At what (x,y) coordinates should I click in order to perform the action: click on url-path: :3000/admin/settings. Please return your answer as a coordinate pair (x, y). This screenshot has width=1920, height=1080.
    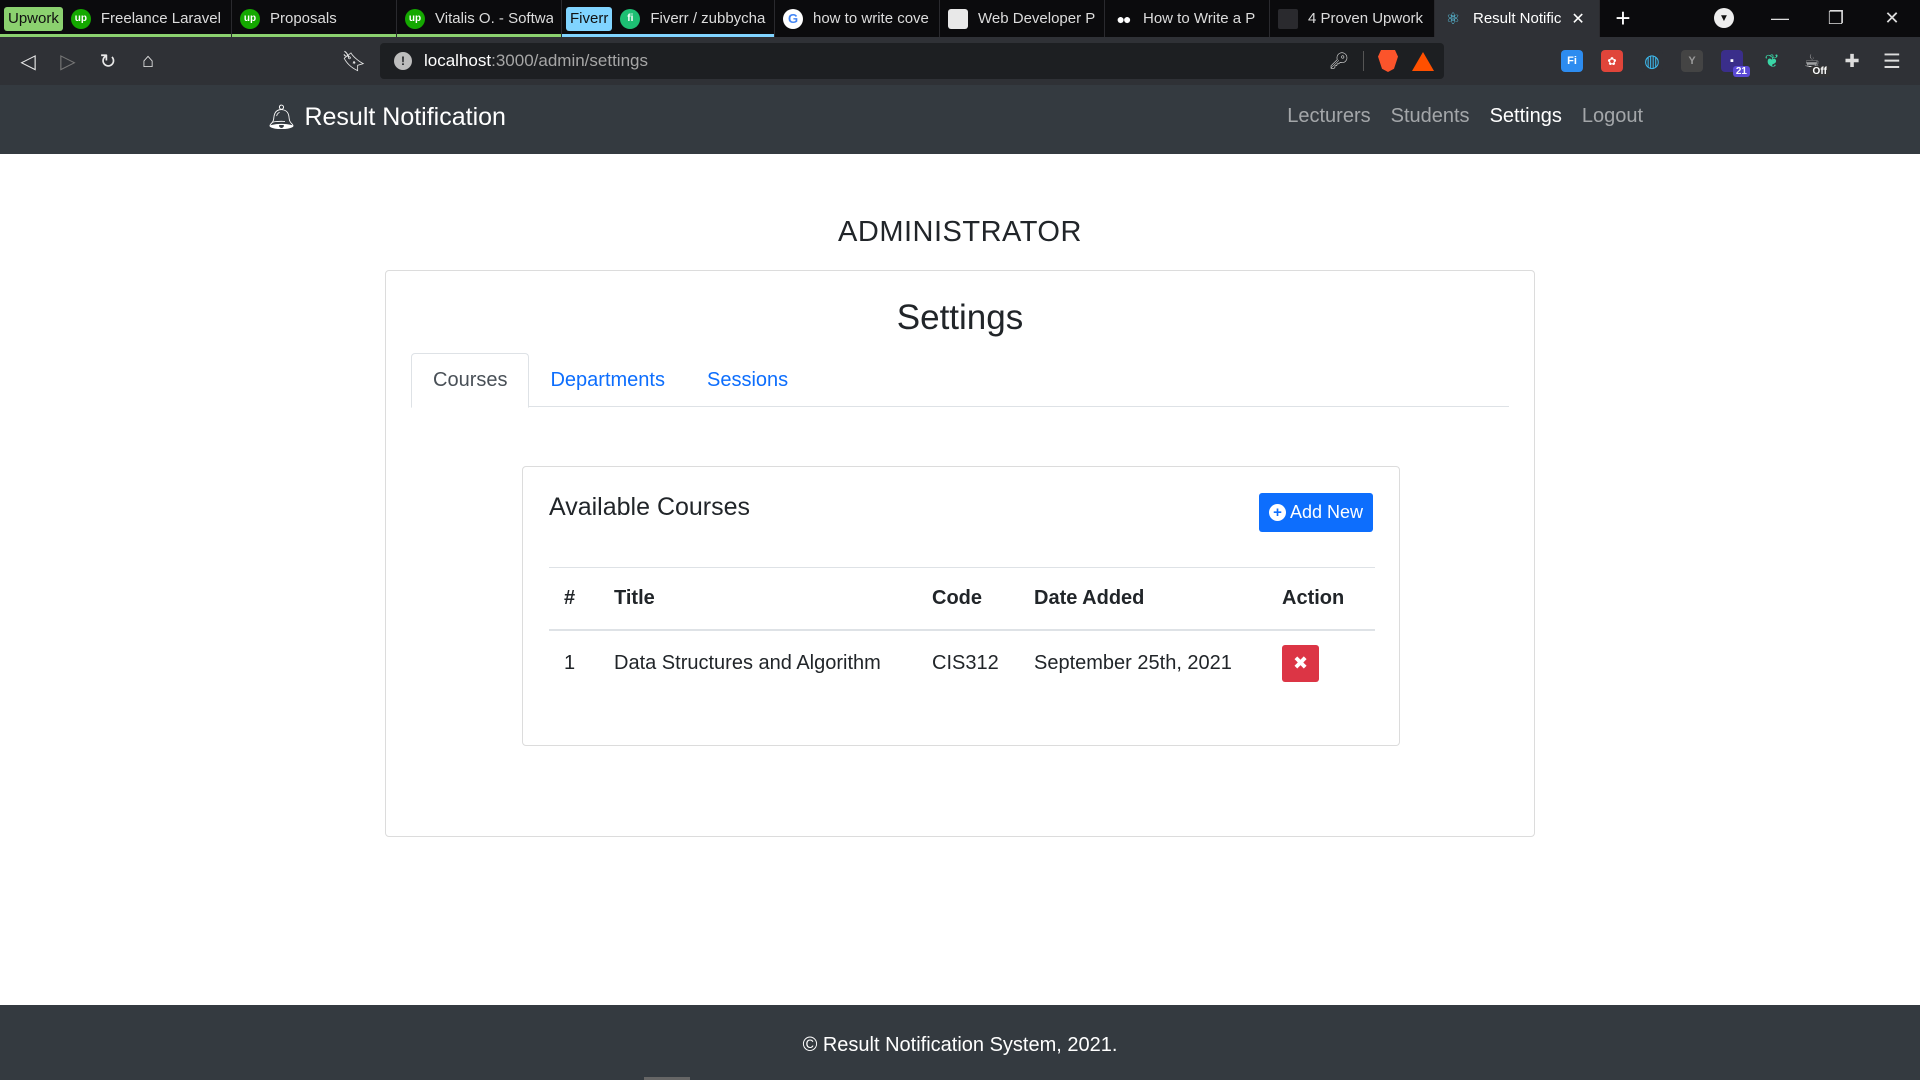
    Looking at the image, I should click on (569, 60).